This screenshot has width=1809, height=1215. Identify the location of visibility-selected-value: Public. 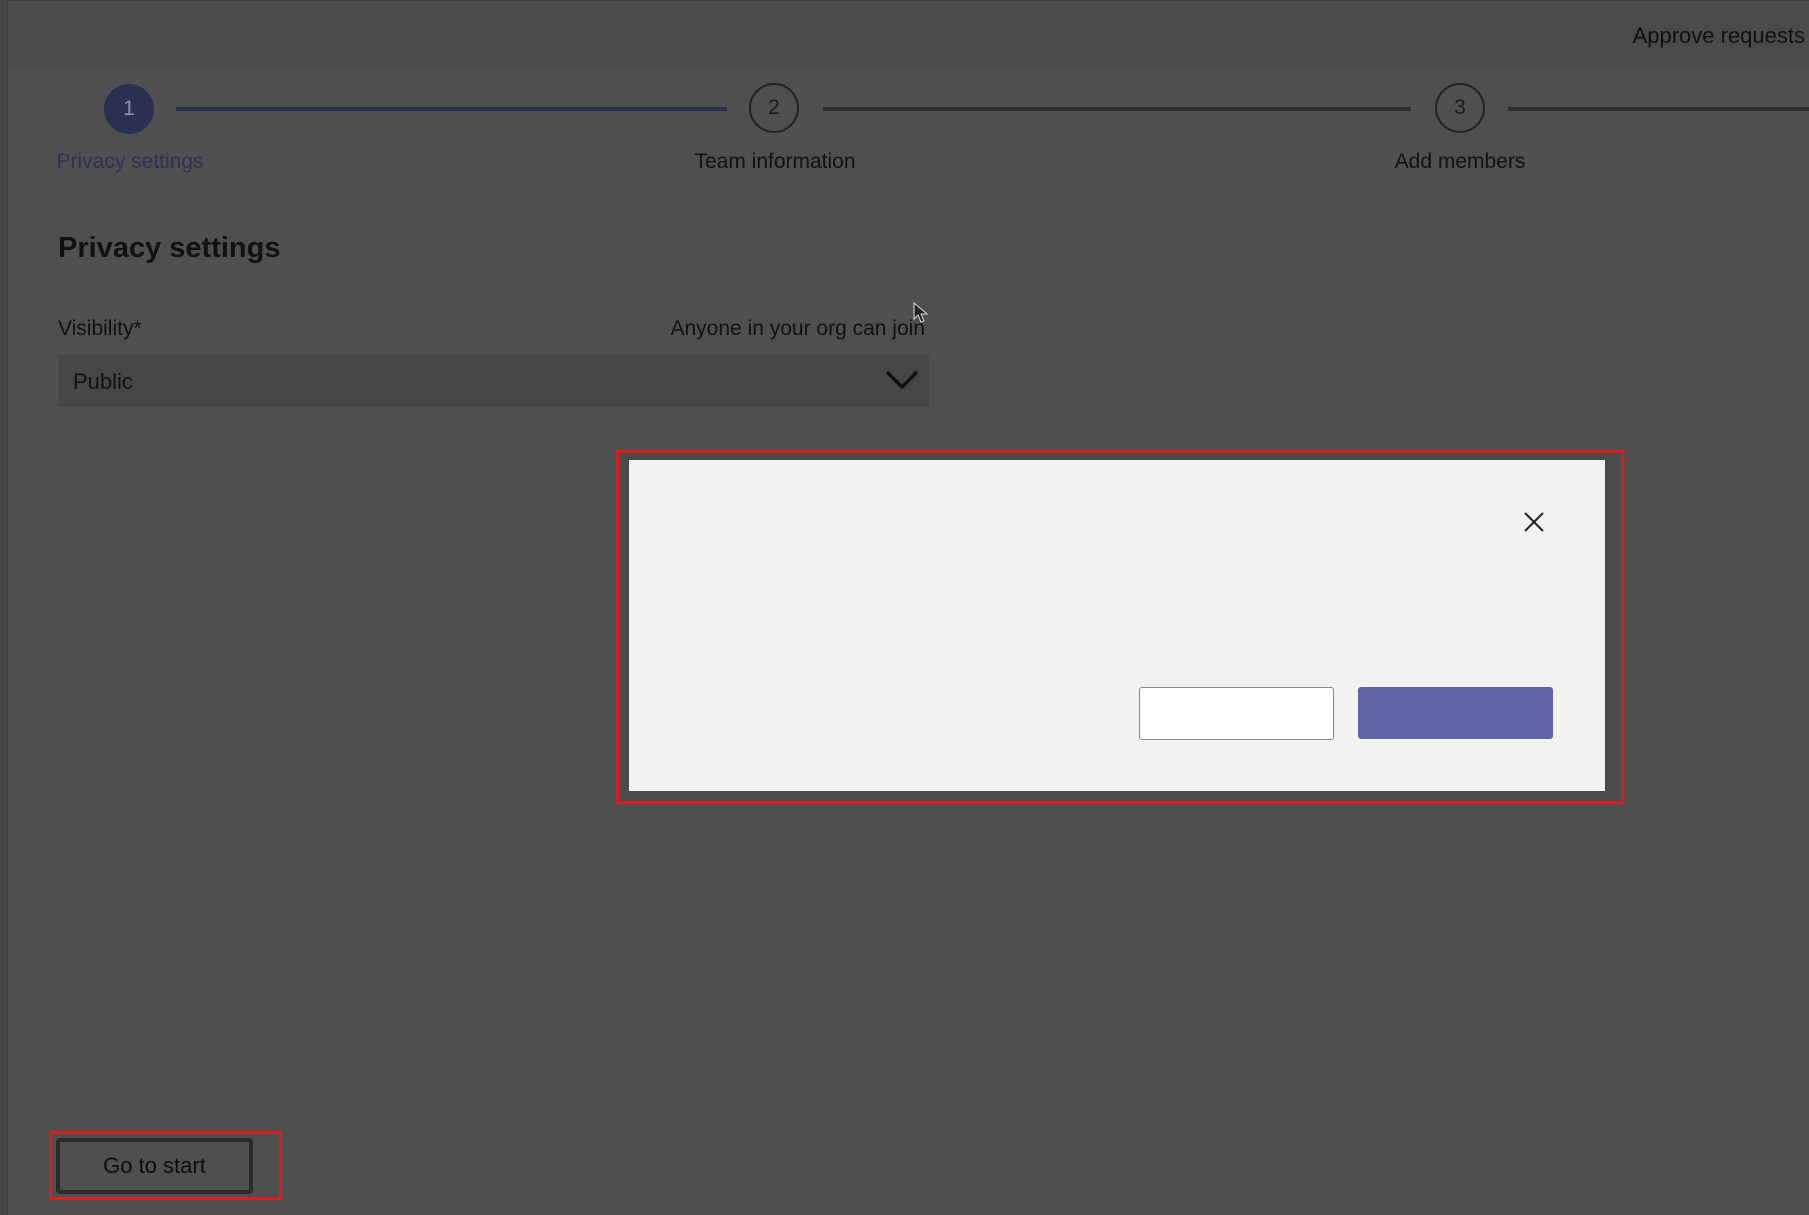
(103, 381).